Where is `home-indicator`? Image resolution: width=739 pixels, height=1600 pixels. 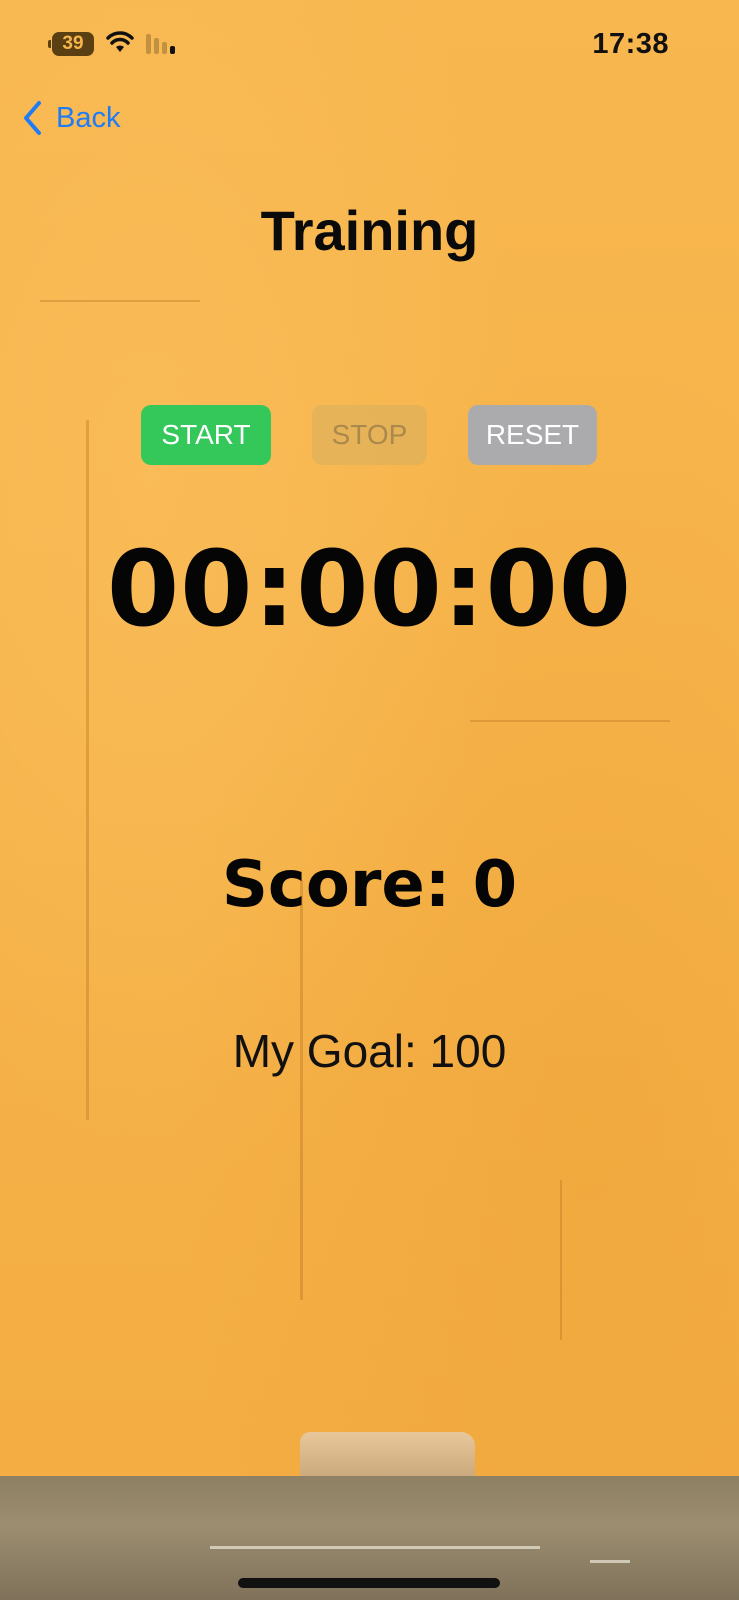
home-indicator is located at coordinates (369, 1583).